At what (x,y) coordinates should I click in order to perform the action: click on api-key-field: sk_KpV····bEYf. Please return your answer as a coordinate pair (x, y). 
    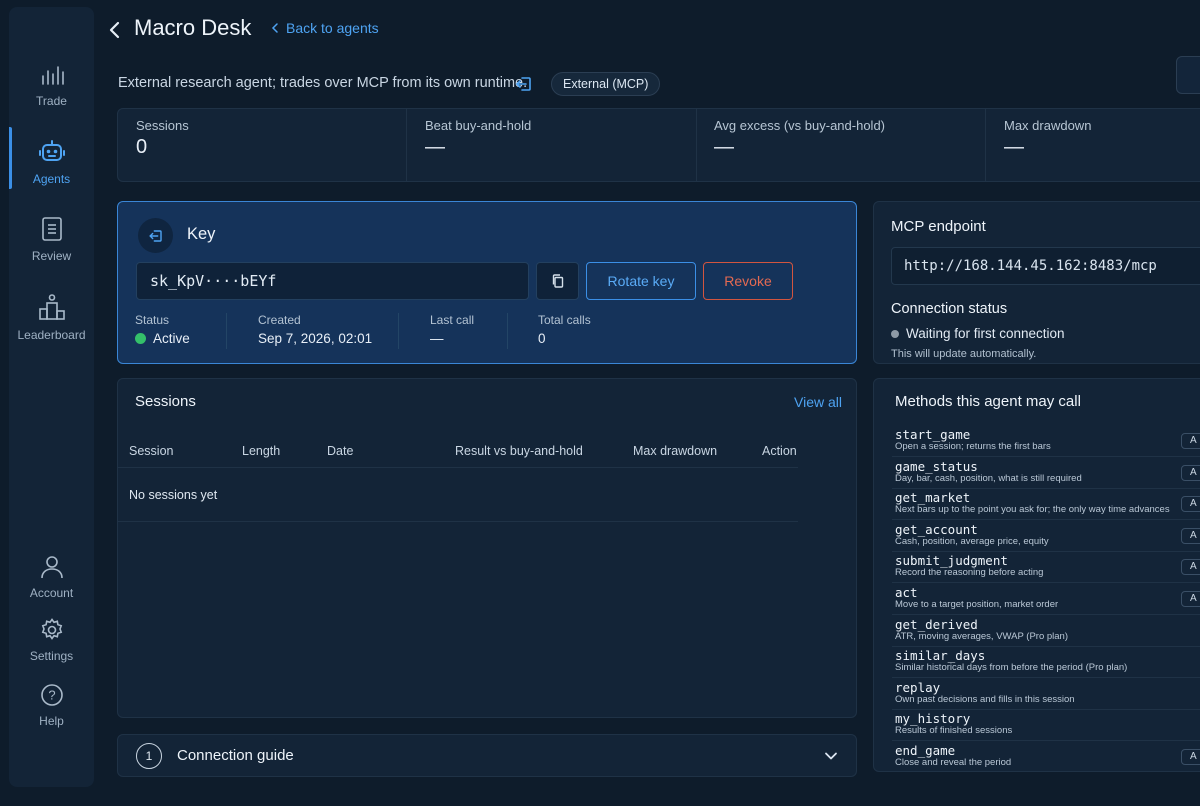
    Looking at the image, I should click on (332, 281).